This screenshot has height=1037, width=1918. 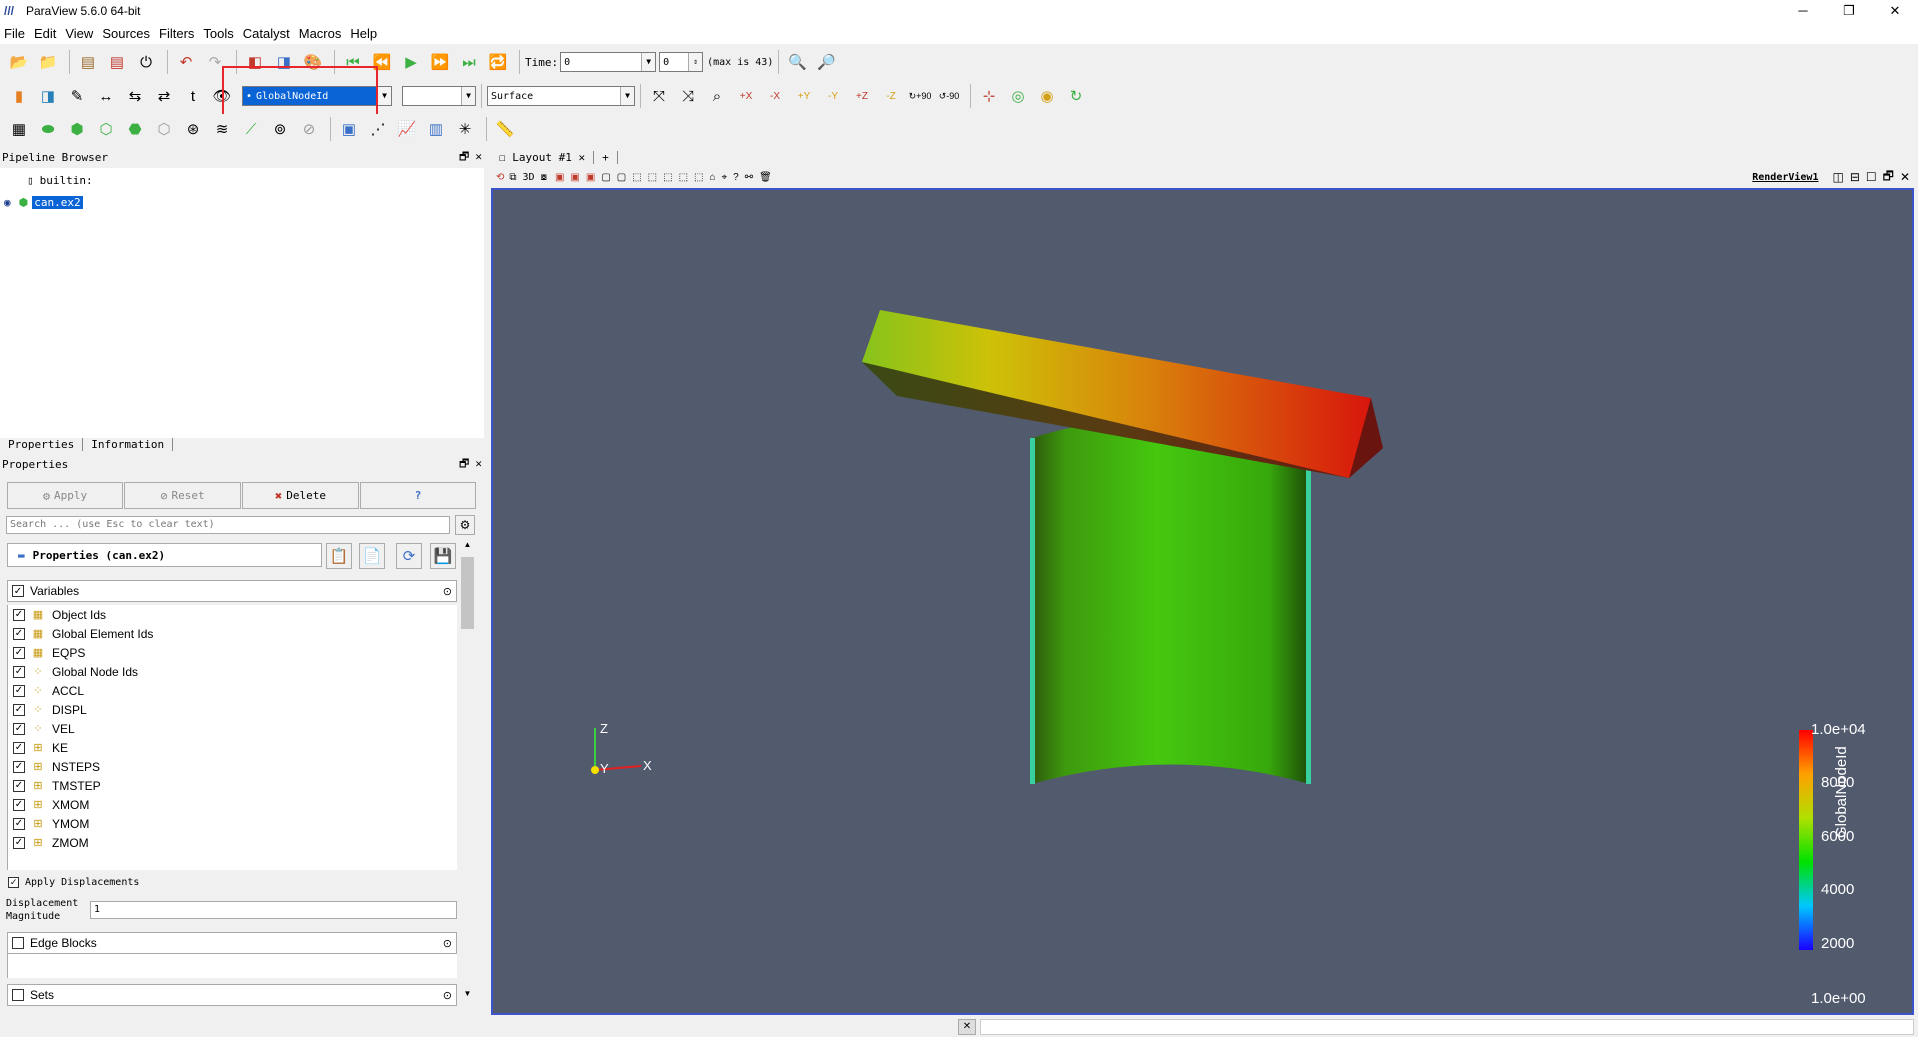 I want to click on list-item: ✓ ⊞ YMOM, so click(x=232, y=823).